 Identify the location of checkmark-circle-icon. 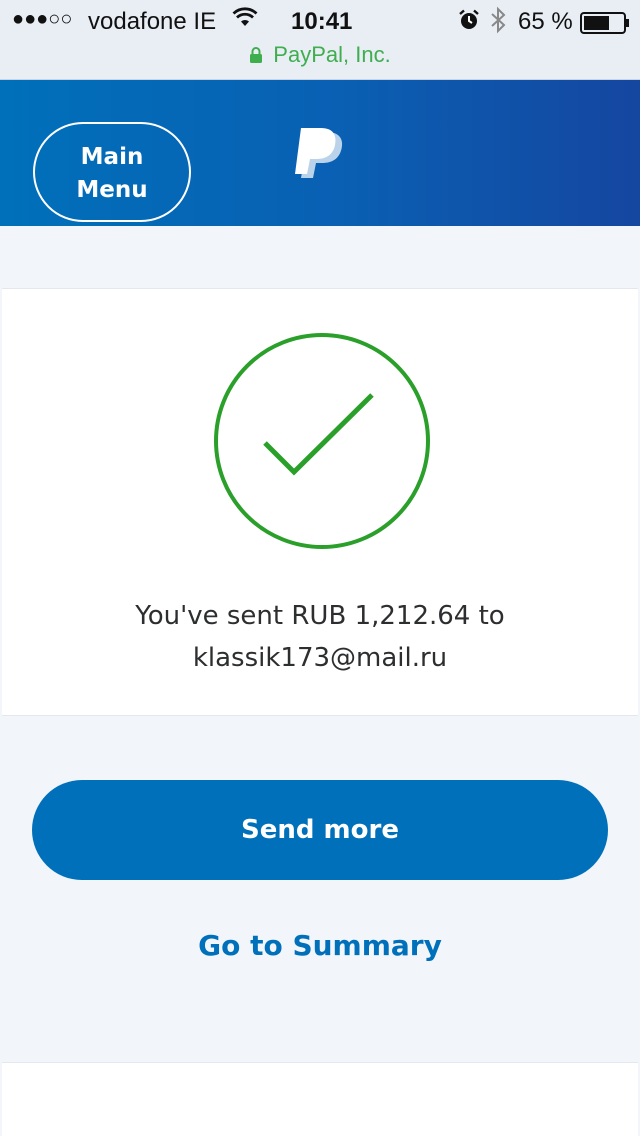
(322, 441).